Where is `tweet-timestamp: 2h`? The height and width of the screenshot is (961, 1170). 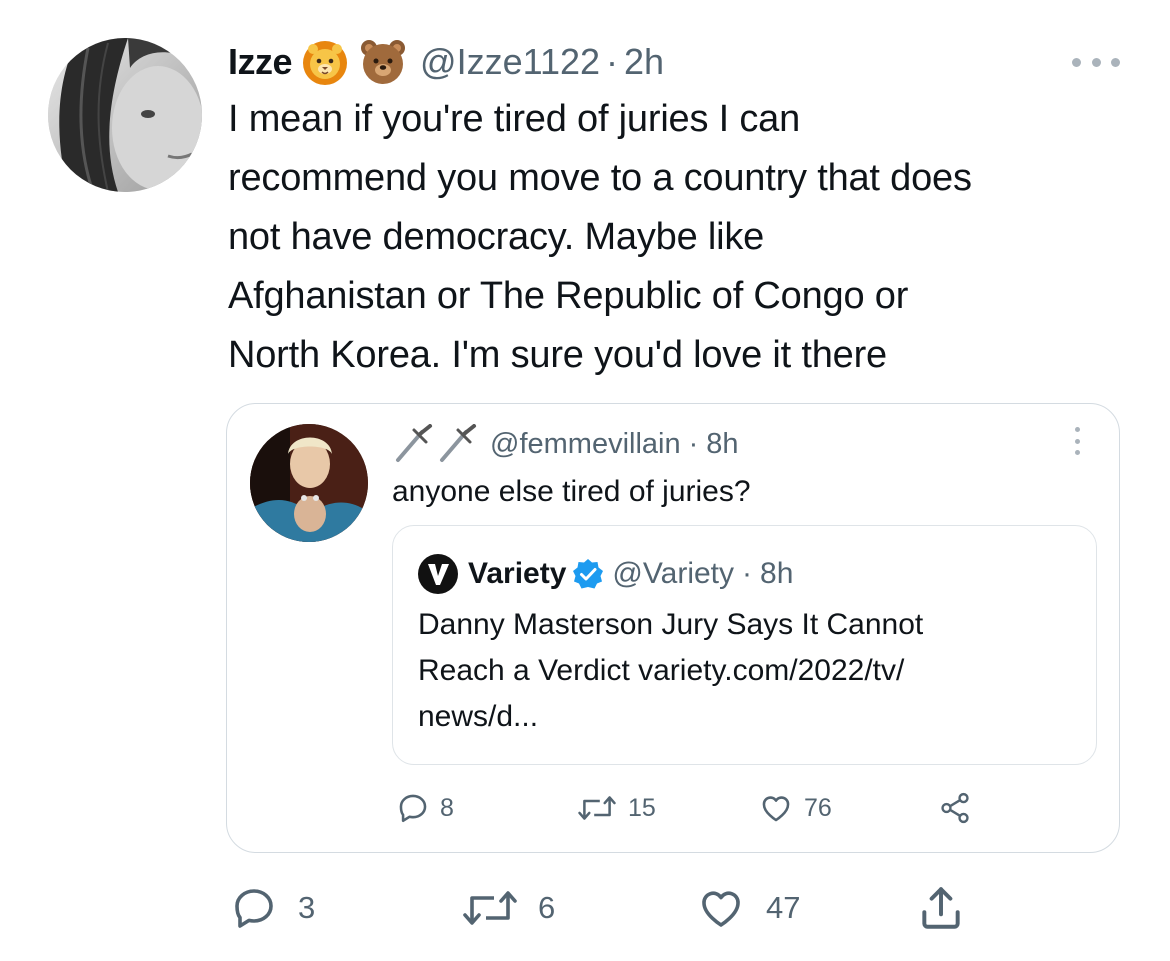 tweet-timestamp: 2h is located at coordinates (644, 62).